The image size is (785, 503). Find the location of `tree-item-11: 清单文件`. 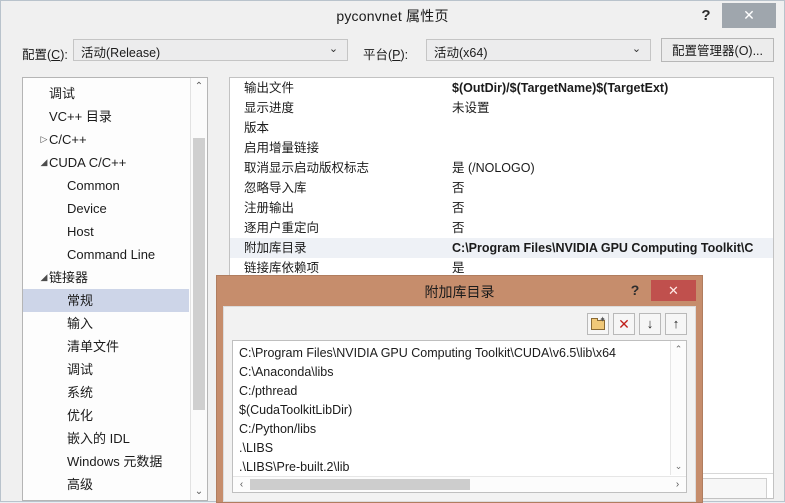

tree-item-11: 清单文件 is located at coordinates (106, 346).